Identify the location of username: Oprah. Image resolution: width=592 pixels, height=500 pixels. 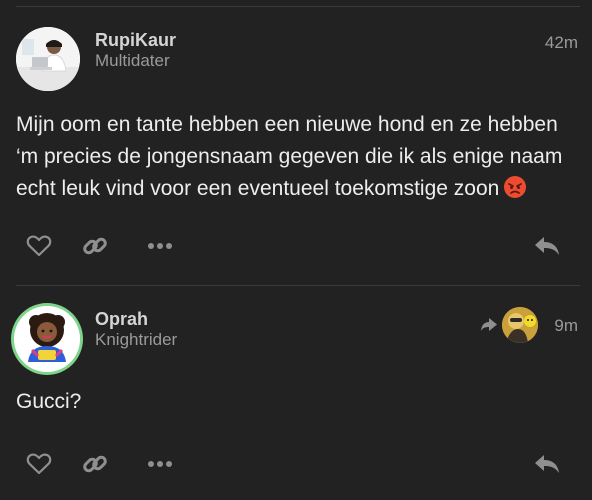
(121, 319).